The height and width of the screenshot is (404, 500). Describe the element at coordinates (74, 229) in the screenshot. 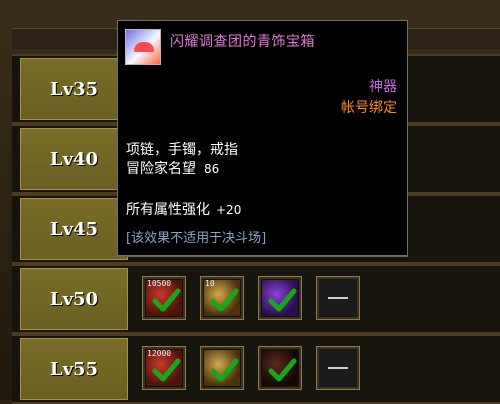

I see `level-label: Lv45` at that location.